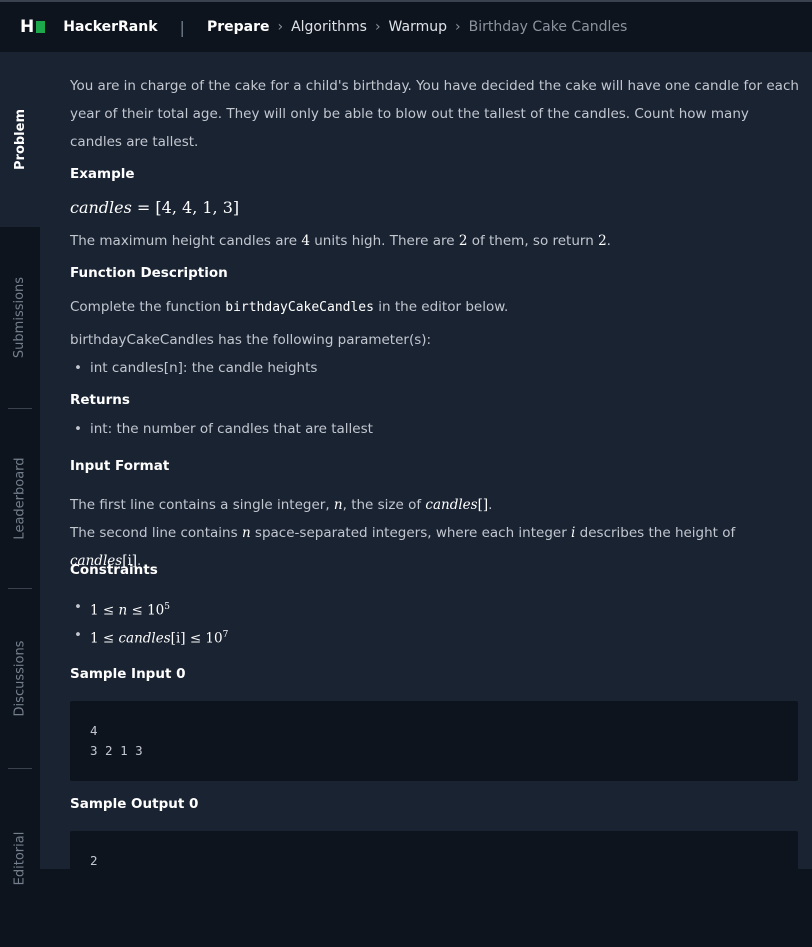 The height and width of the screenshot is (947, 812). I want to click on tab-leaderboard: Leaderboard, so click(20, 498).